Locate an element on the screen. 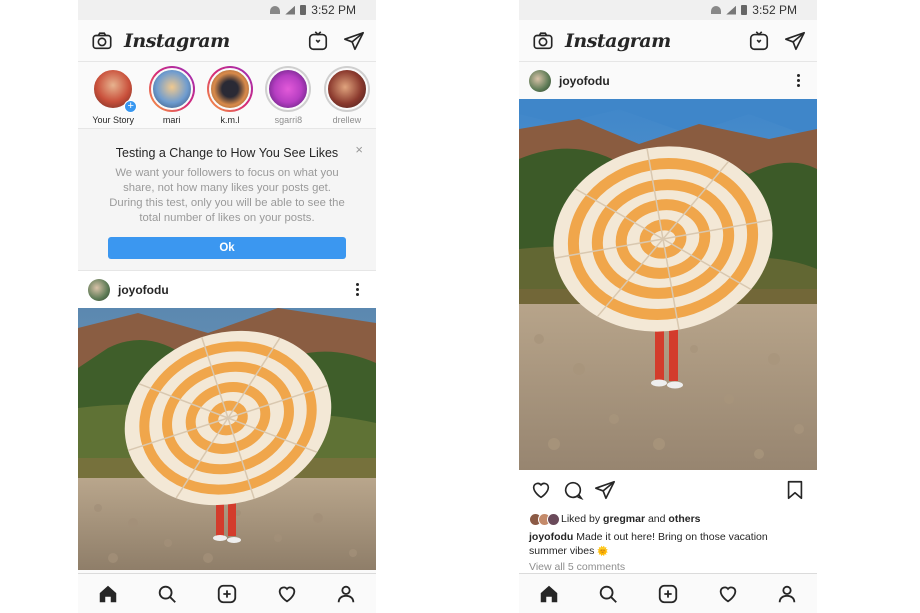  bookmark-icon is located at coordinates (795, 490).